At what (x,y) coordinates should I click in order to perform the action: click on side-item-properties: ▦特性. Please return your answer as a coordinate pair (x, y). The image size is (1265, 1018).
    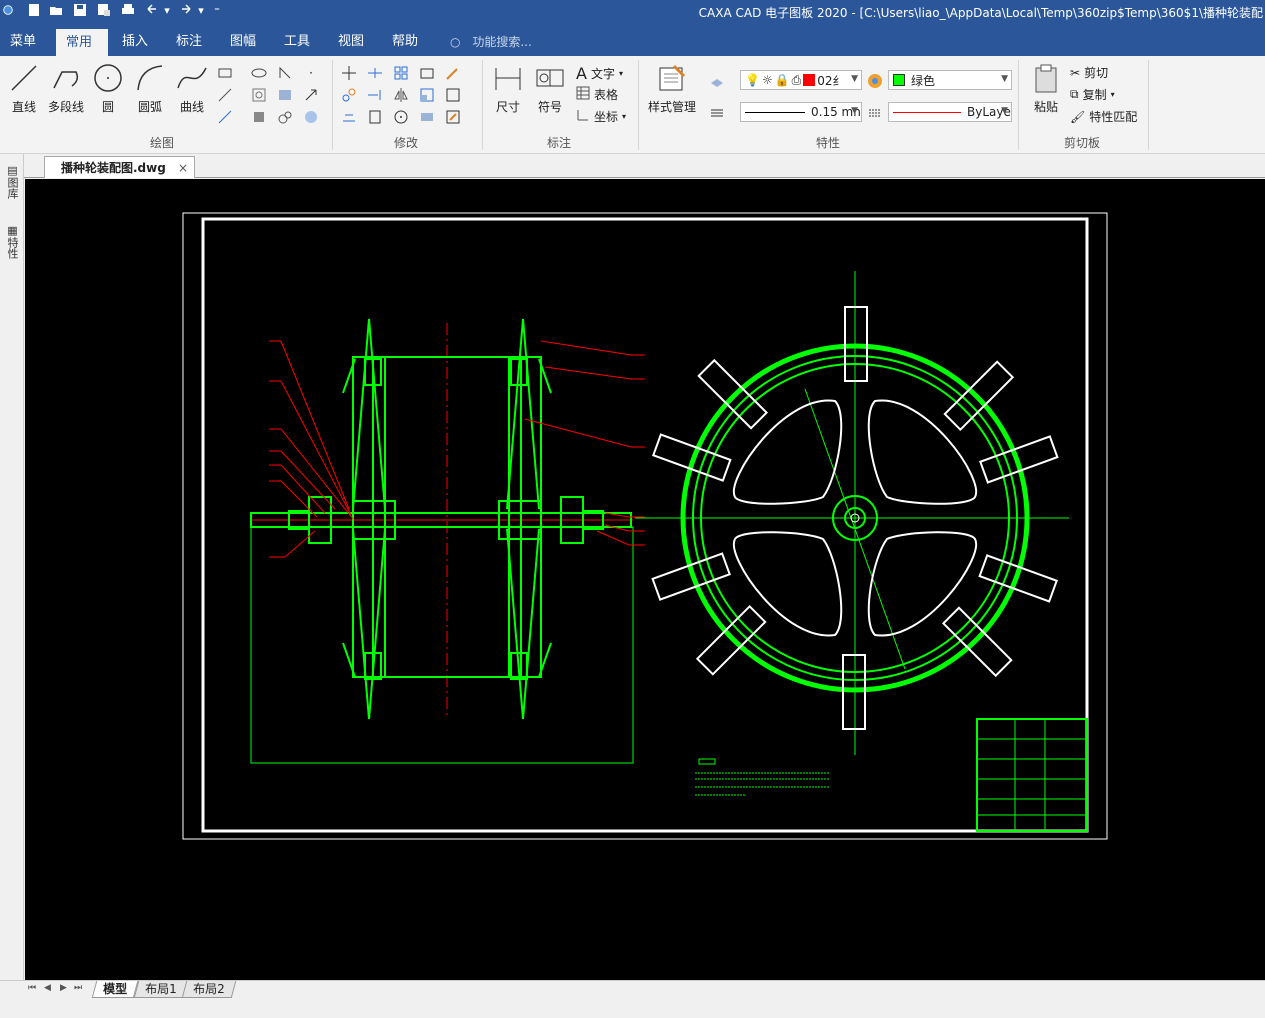
    Looking at the image, I should click on (12, 241).